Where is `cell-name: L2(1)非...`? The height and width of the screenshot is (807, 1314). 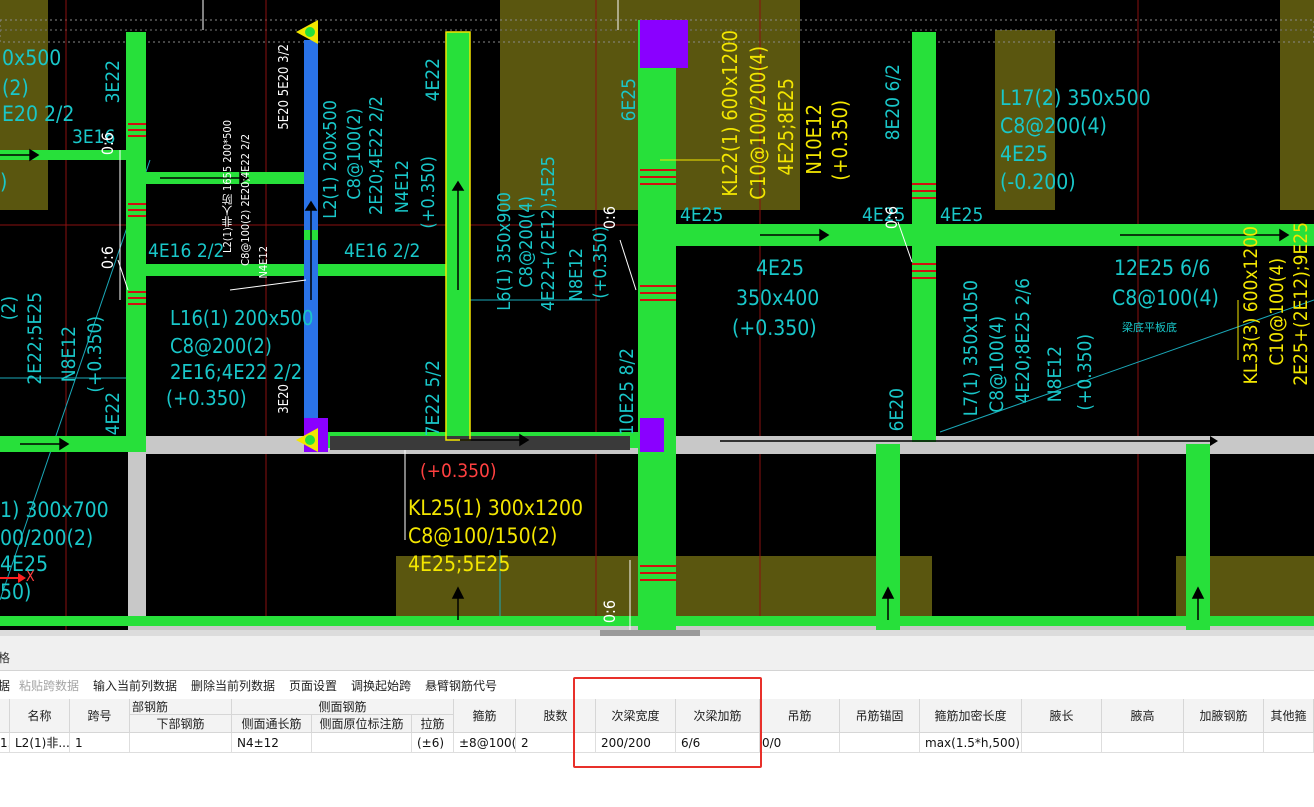 cell-name: L2(1)非... is located at coordinates (40, 743).